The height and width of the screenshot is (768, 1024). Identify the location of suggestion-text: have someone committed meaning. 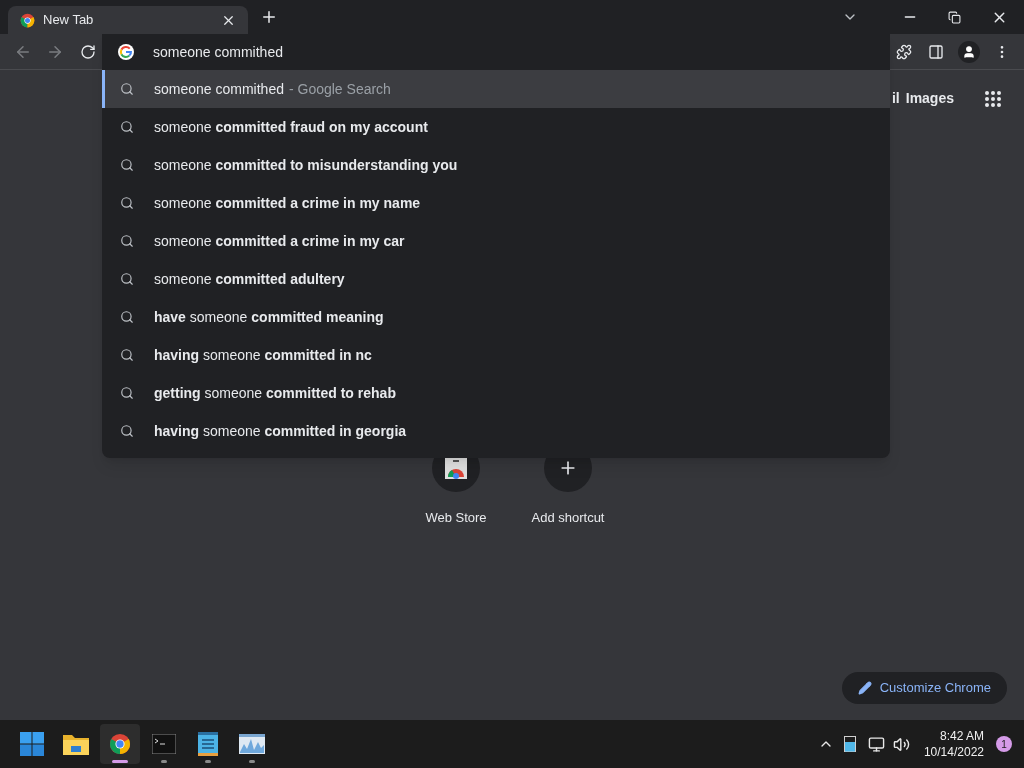
(269, 317).